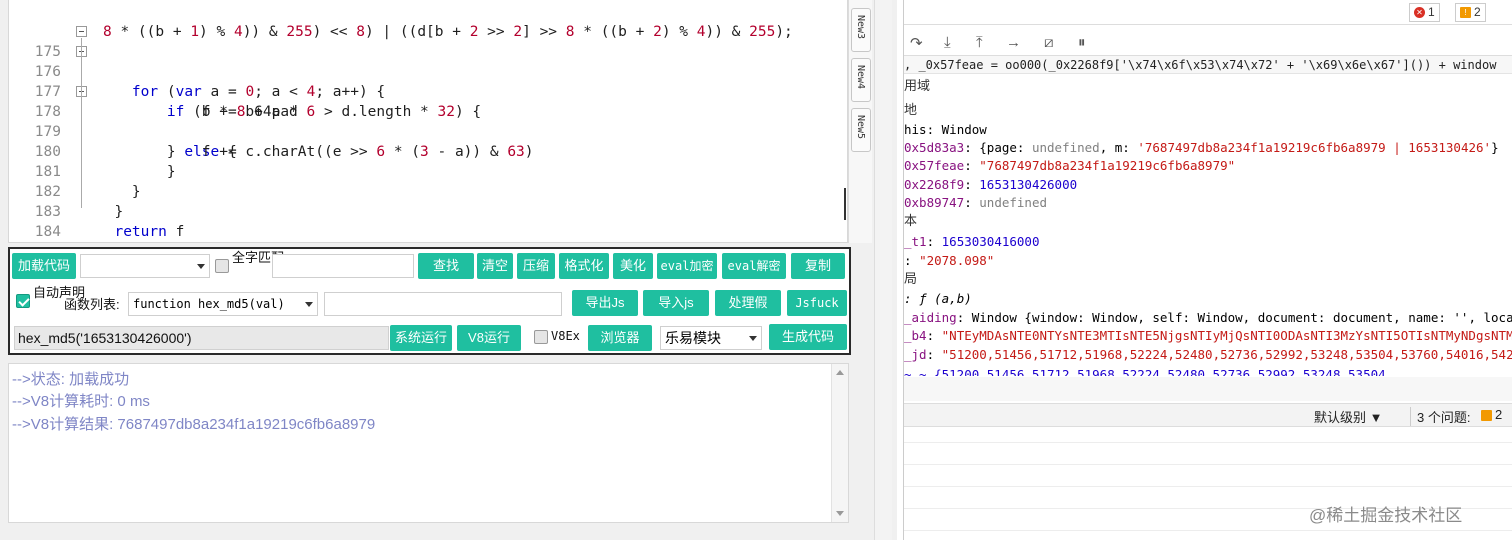 The image size is (1512, 540). Describe the element at coordinates (1208, 279) in the screenshot. I see `global-scope-header: 局` at that location.